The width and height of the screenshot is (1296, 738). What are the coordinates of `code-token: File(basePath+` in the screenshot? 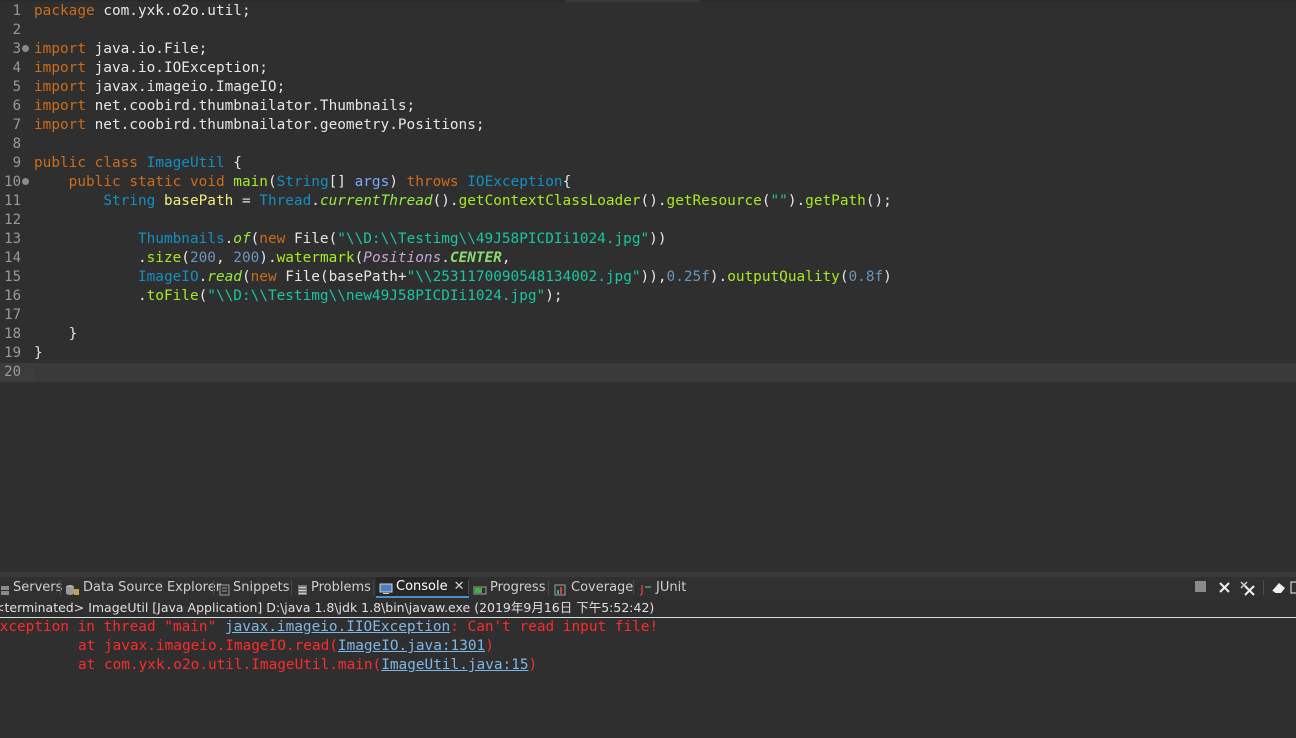 It's located at (341, 277).